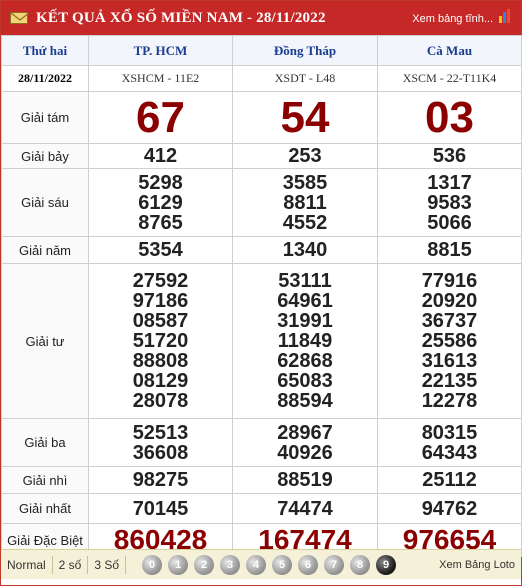 This screenshot has width=522, height=586. I want to click on prize-number: 25586, so click(449, 341).